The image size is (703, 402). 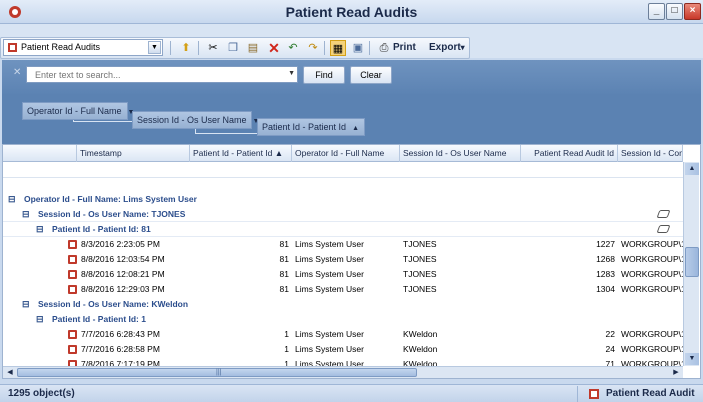 I want to click on scroll-down-icon: ▼, so click(x=692, y=359).